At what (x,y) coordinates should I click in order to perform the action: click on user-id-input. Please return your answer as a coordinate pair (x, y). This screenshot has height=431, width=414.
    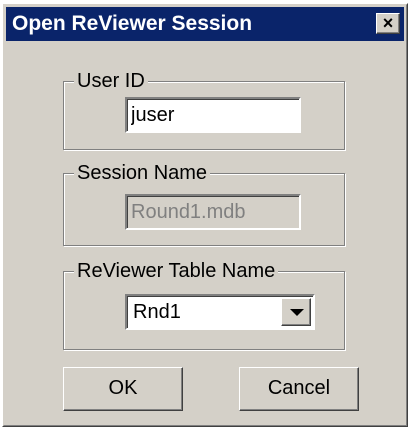
    Looking at the image, I should click on (213, 115).